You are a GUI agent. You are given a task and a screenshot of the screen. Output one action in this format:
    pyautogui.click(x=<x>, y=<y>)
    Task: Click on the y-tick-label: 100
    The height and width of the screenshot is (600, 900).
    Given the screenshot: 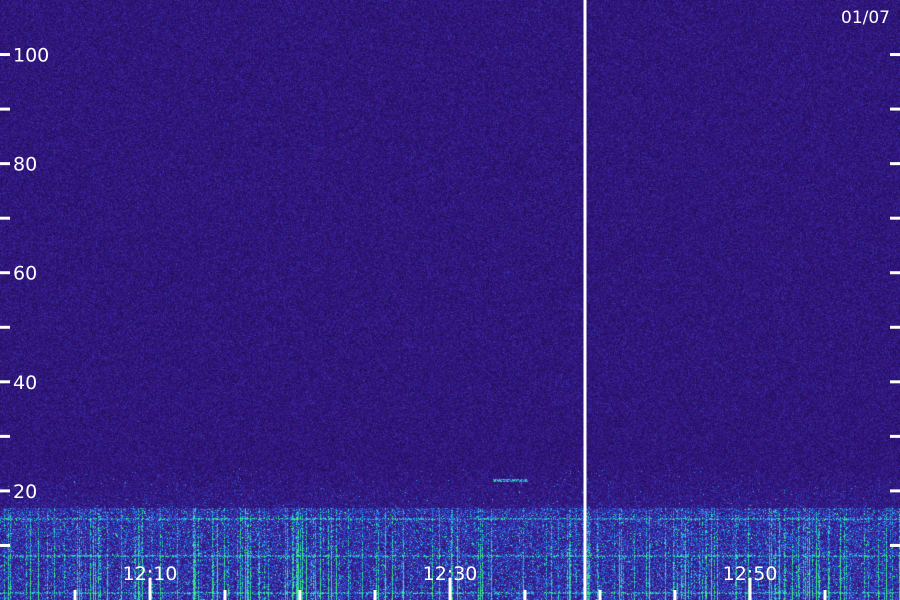 What is the action you would take?
    pyautogui.click(x=31, y=56)
    